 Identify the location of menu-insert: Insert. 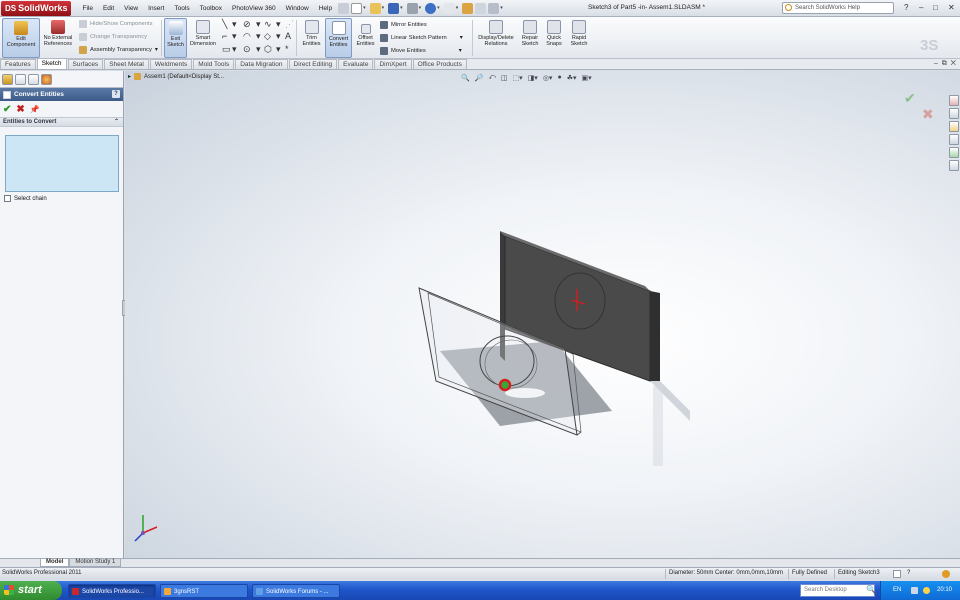
(156, 8).